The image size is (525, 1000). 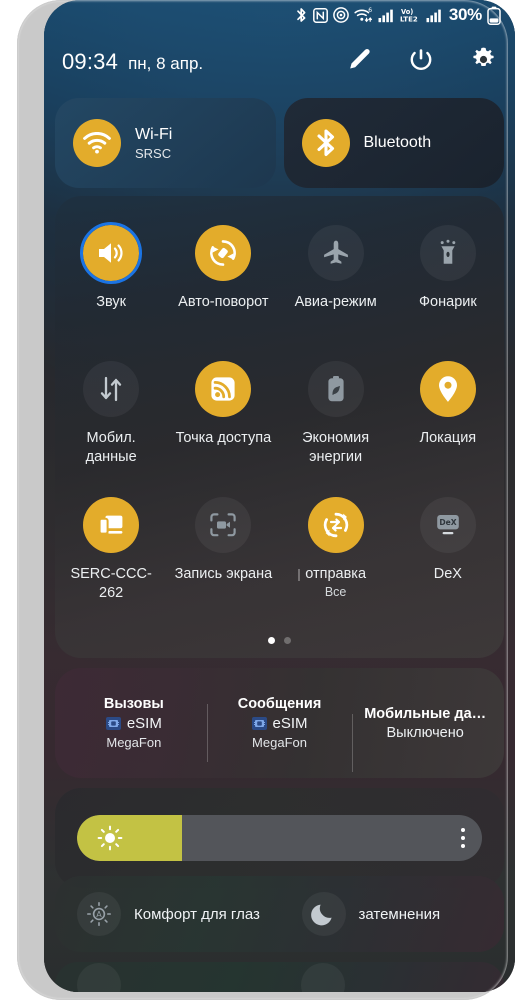 I want to click on screen-record-icon, so click(x=223, y=525).